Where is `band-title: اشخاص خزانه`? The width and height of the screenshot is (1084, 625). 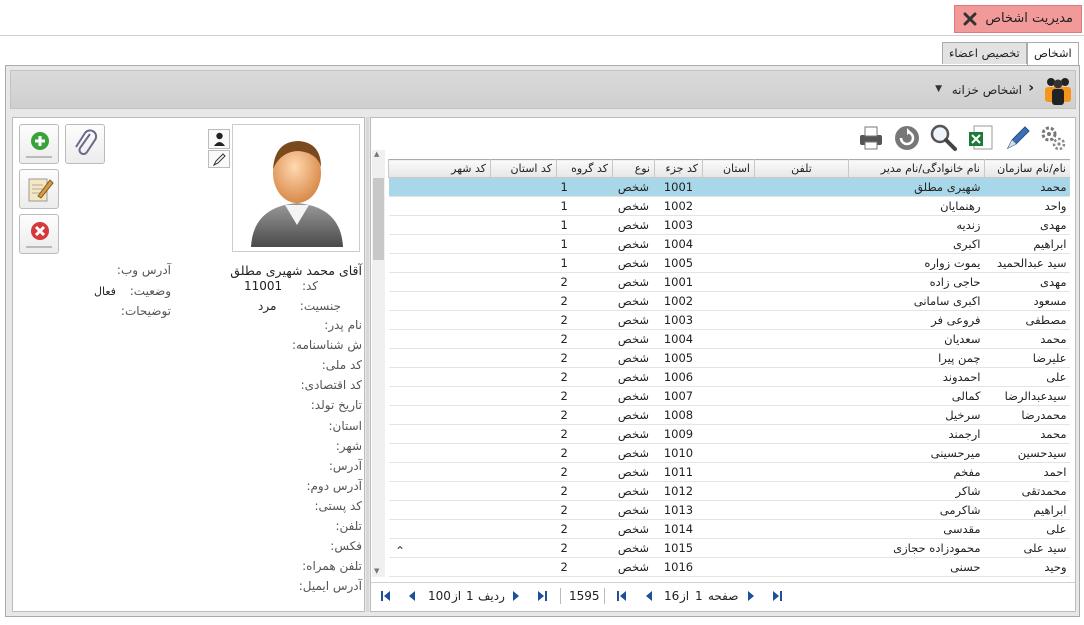
band-title: اشخاص خزانه is located at coordinates (987, 90).